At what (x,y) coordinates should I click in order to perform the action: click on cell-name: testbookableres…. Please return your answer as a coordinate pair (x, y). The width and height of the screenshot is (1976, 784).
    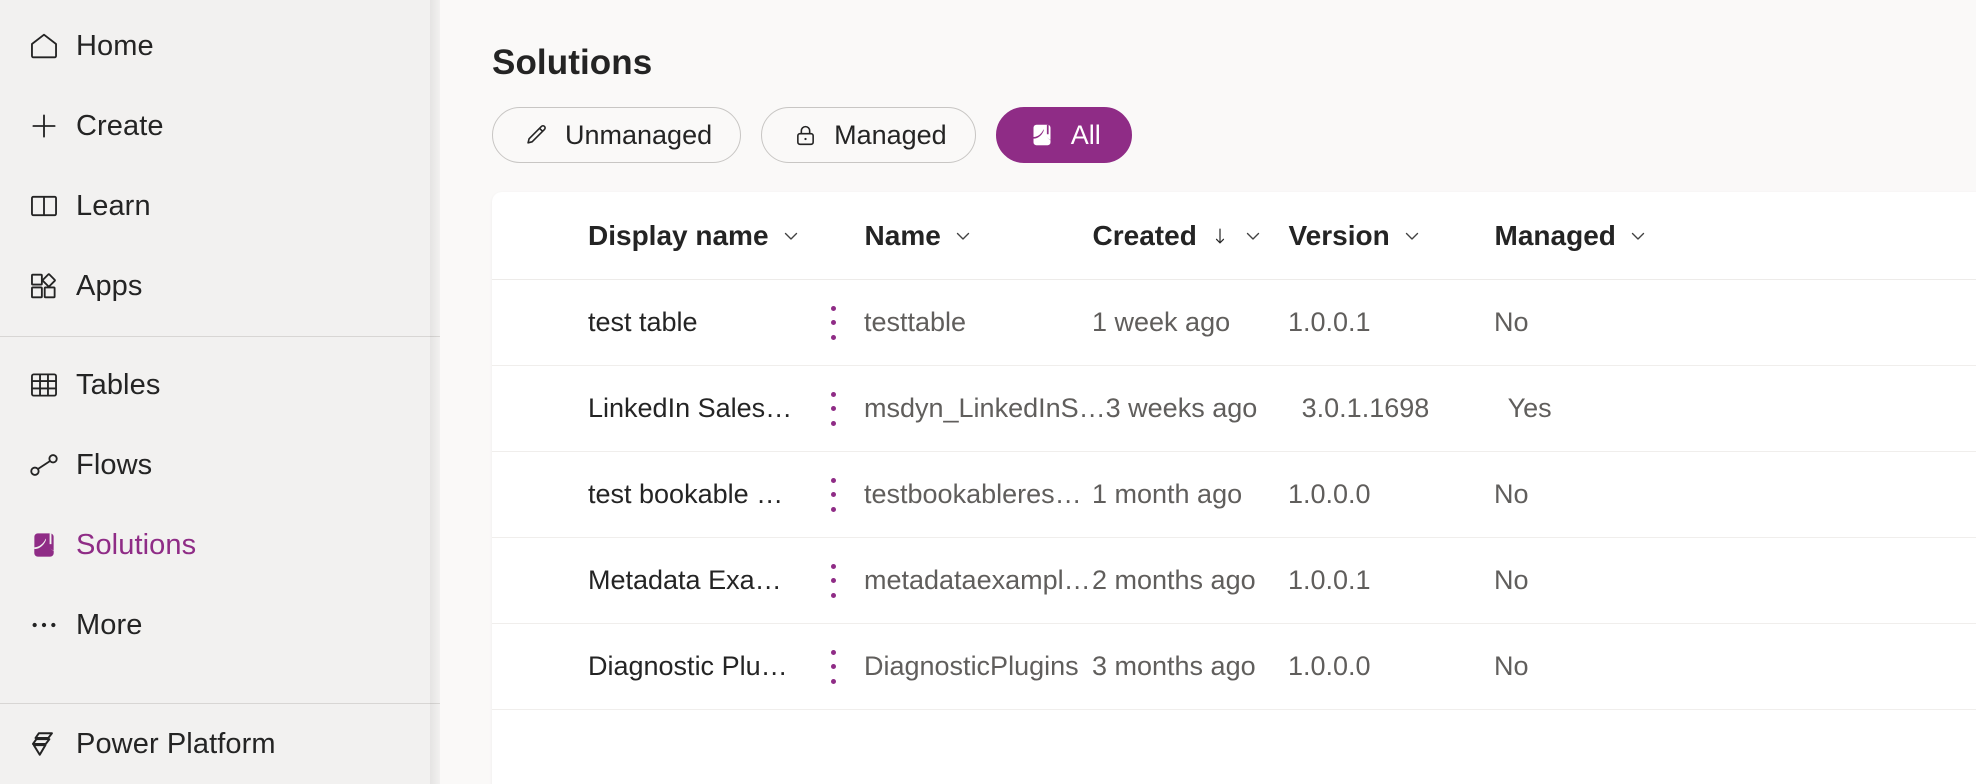
    Looking at the image, I should click on (973, 494).